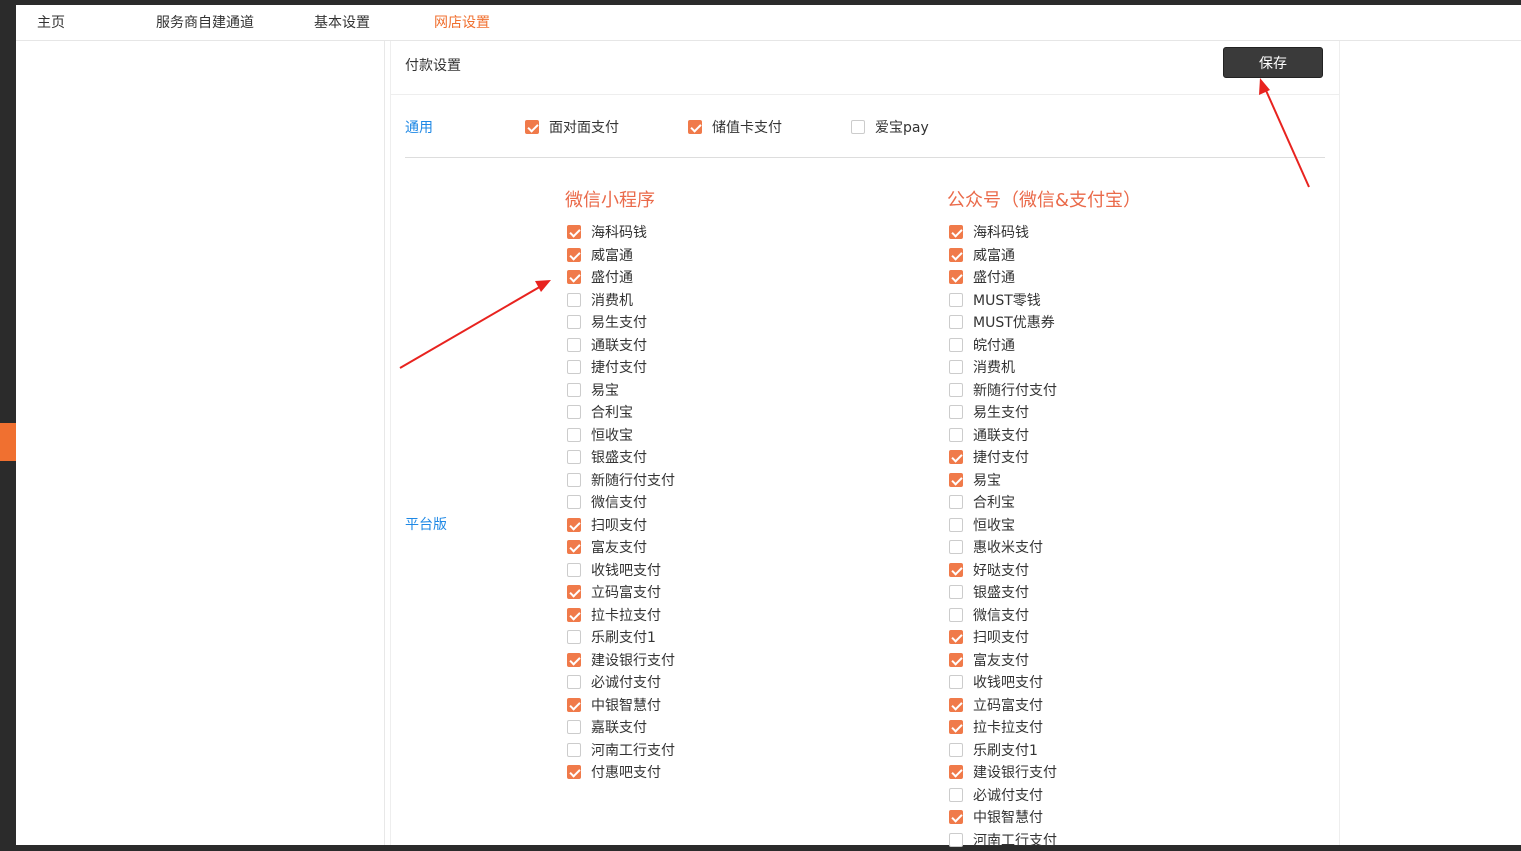 This screenshot has width=1521, height=851. What do you see at coordinates (1003, 345) in the screenshot?
I see `official-account-option-item: 皖付通` at bounding box center [1003, 345].